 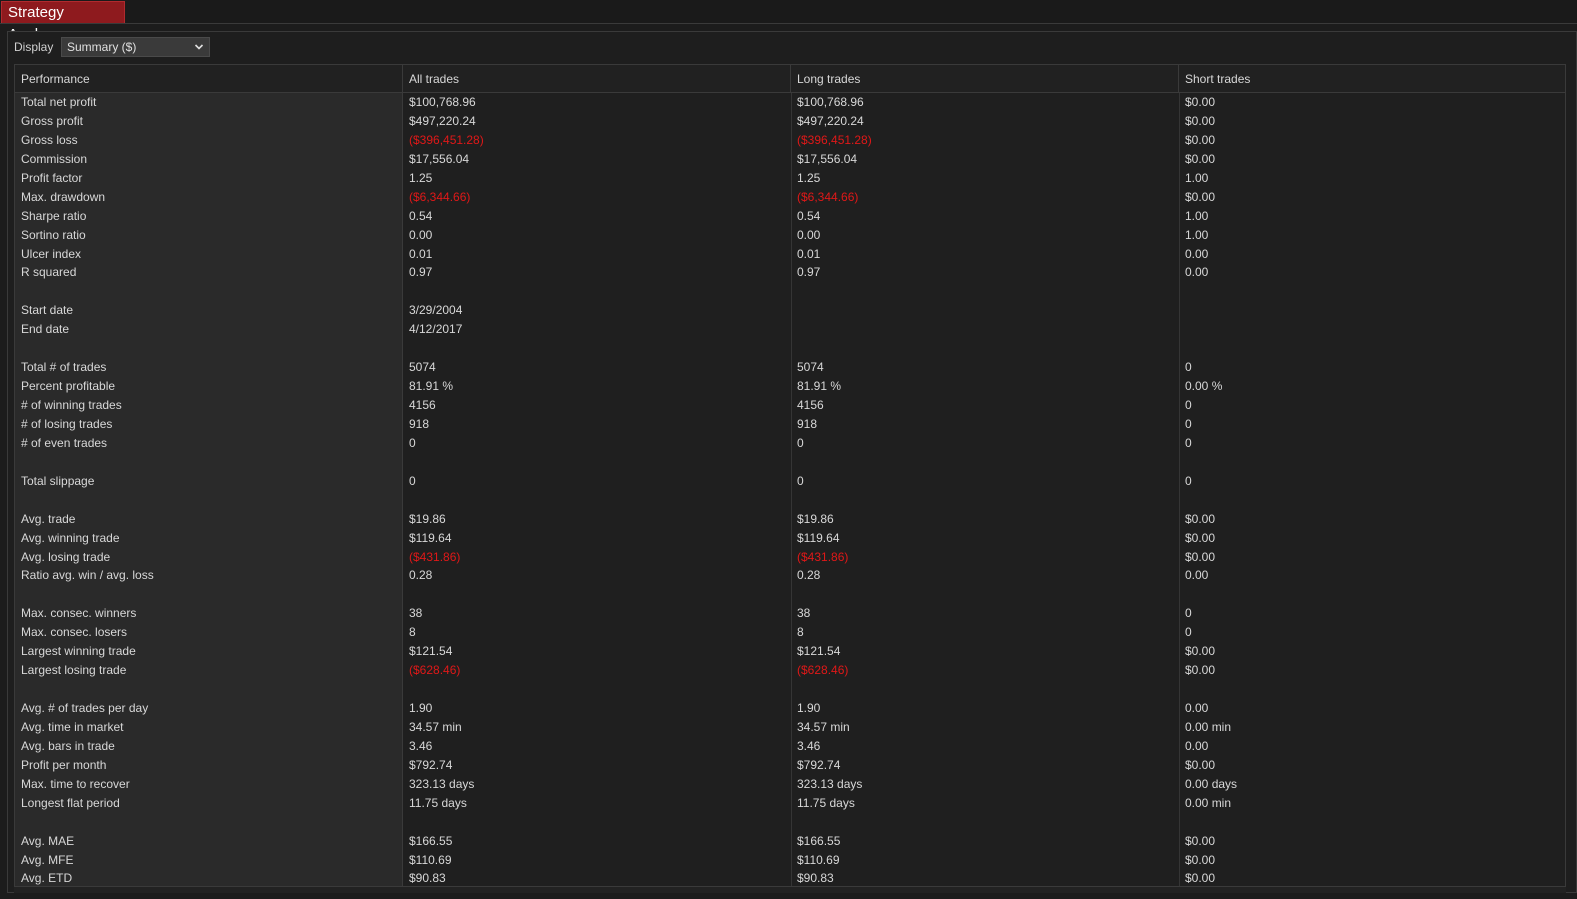 What do you see at coordinates (71, 405) in the screenshot?
I see `metric-label: # of winning trades` at bounding box center [71, 405].